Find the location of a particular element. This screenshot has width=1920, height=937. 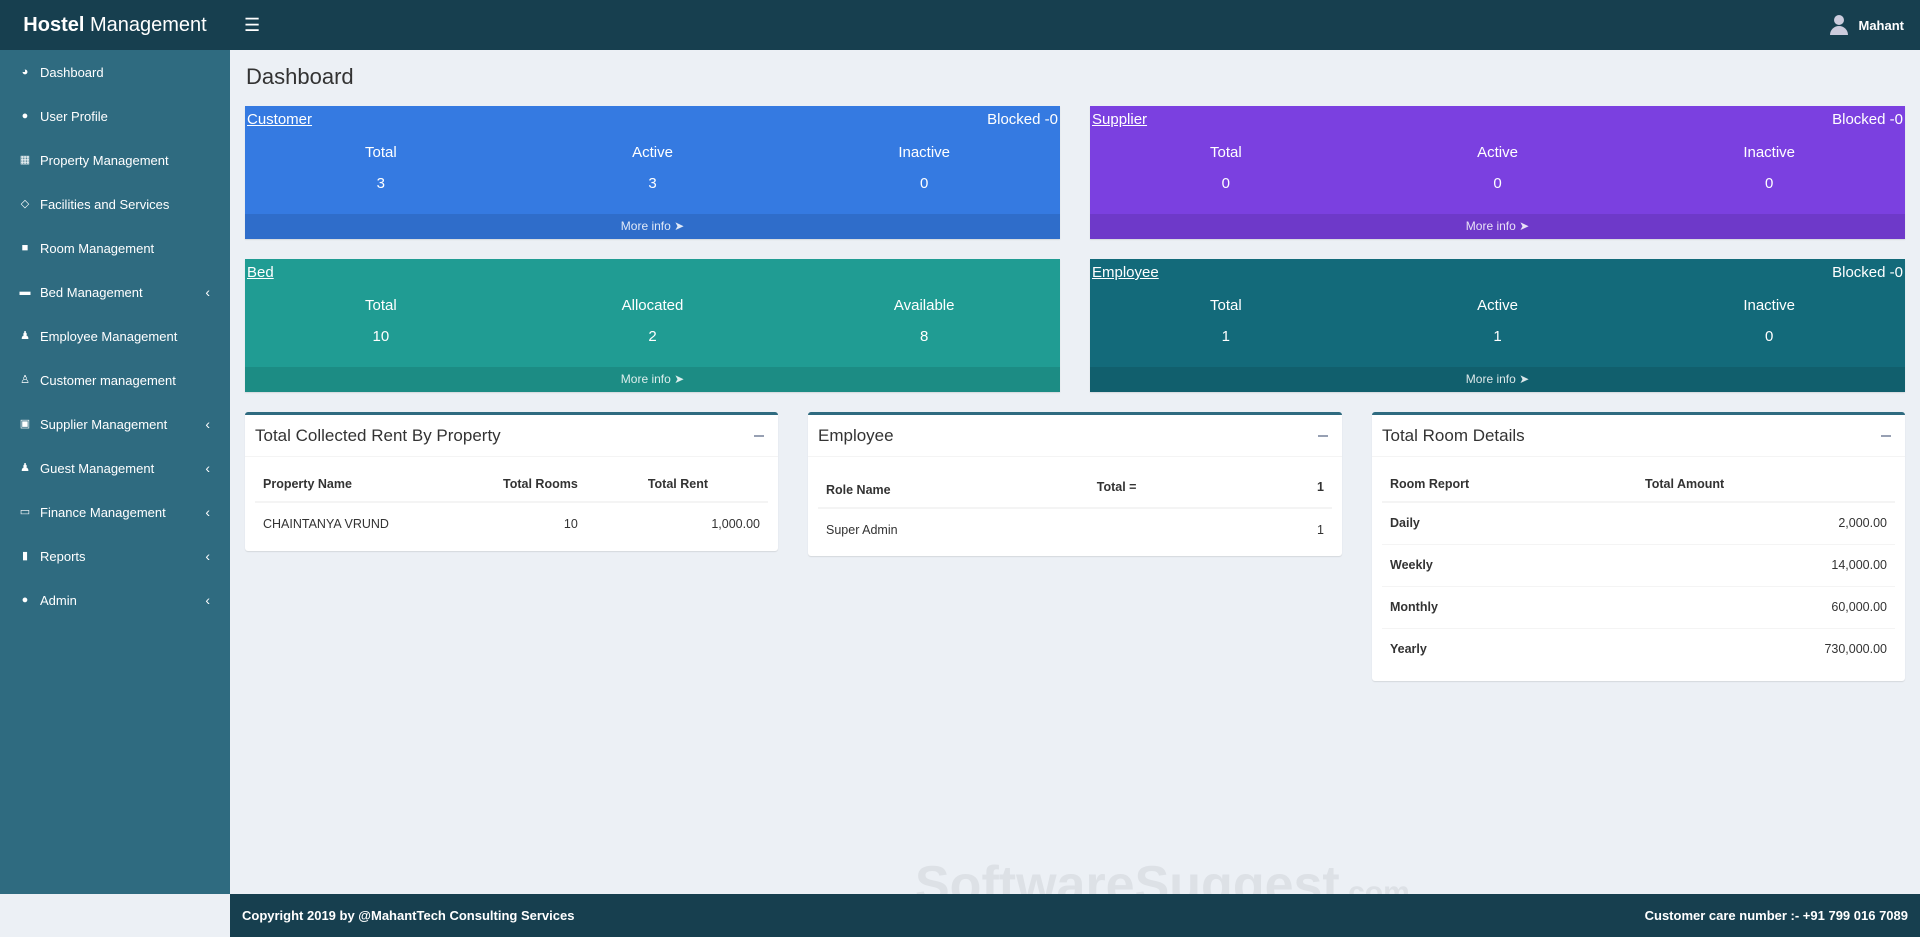

cell: 730,000.00 is located at coordinates (1766, 648).